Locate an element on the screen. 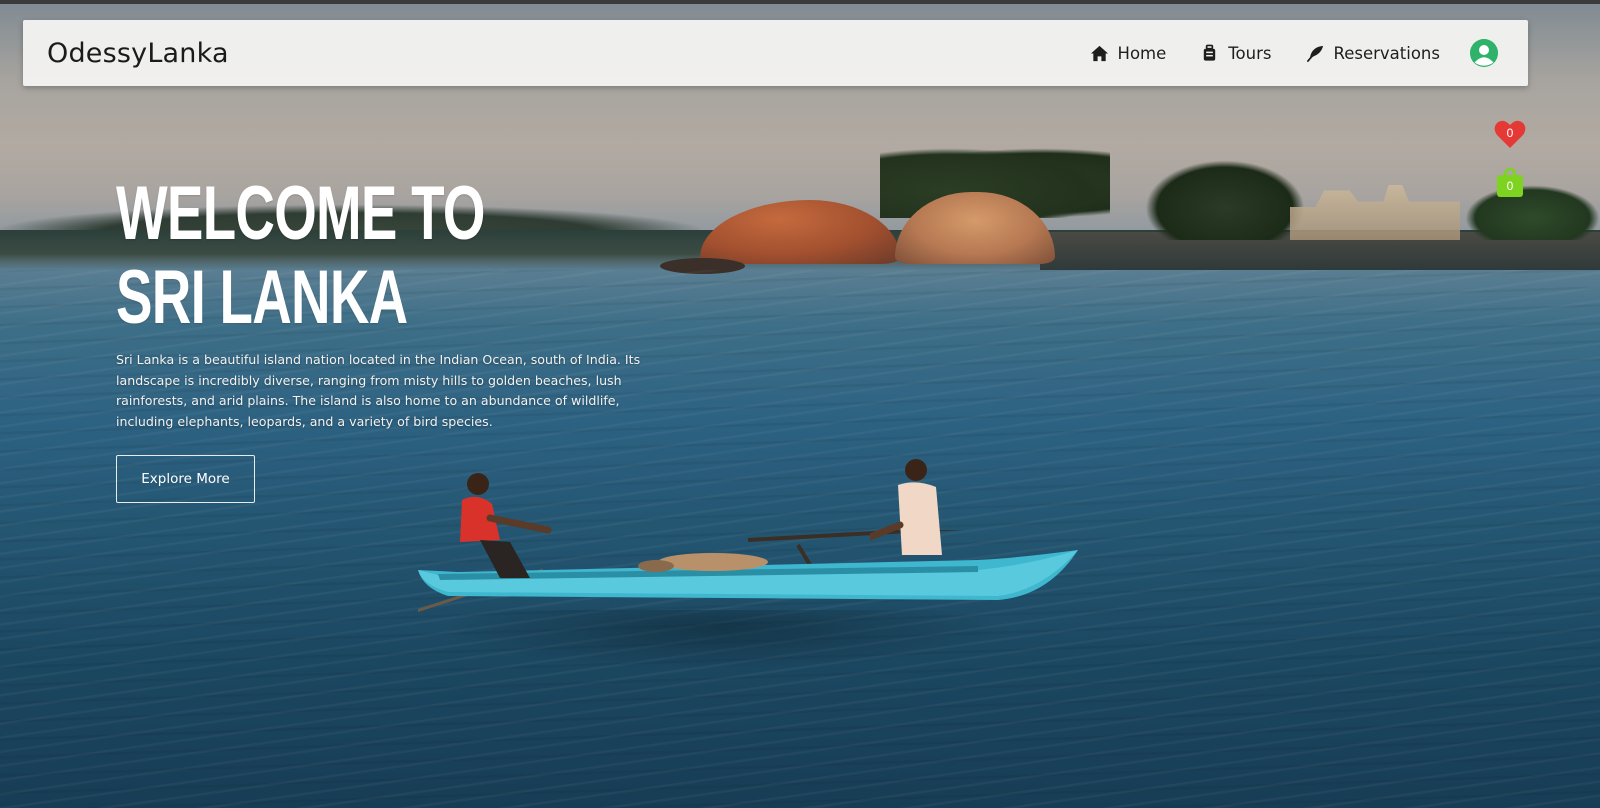  favorites-count: 0 is located at coordinates (1510, 133).